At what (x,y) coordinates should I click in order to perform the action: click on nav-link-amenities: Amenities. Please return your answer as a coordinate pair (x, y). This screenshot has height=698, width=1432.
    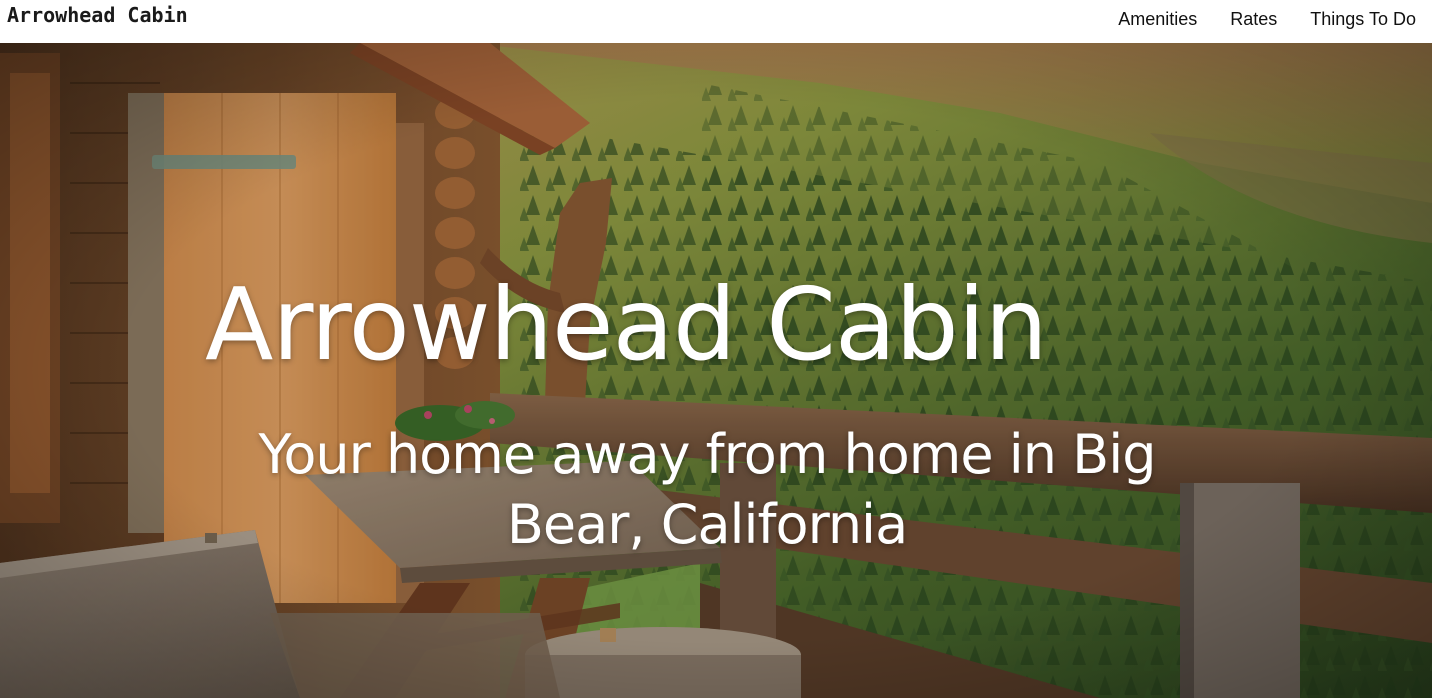
    Looking at the image, I should click on (1157, 19).